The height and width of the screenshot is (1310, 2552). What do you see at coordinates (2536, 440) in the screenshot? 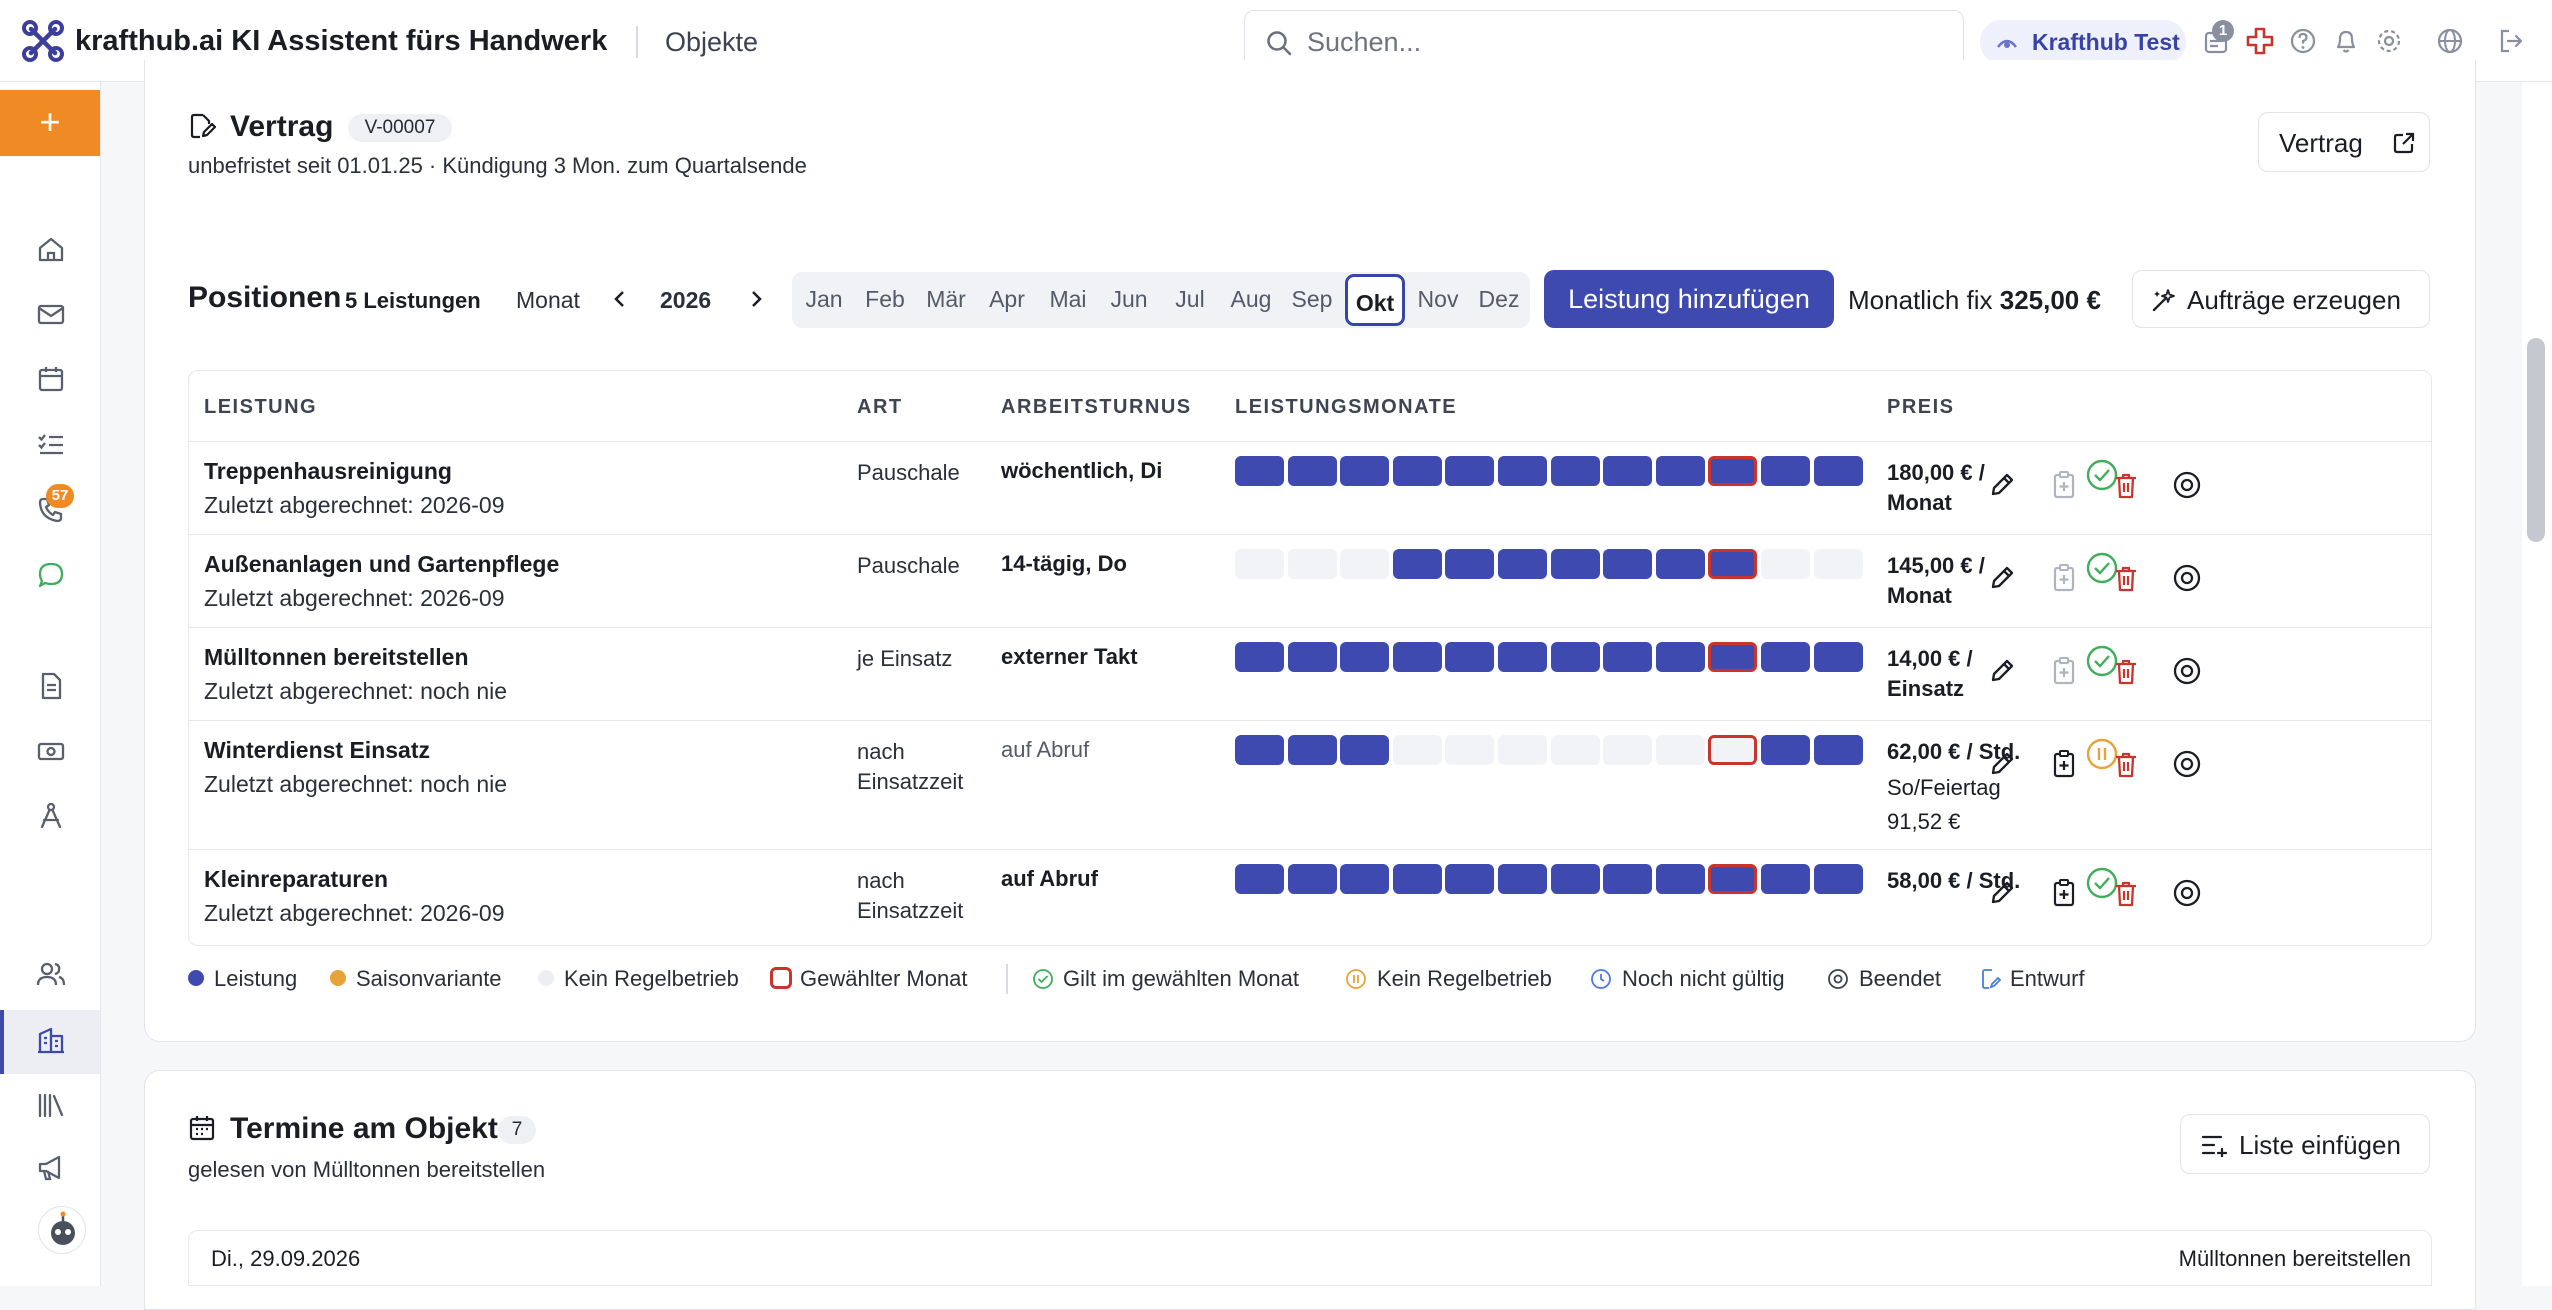
I see `scrollbar-thumb` at bounding box center [2536, 440].